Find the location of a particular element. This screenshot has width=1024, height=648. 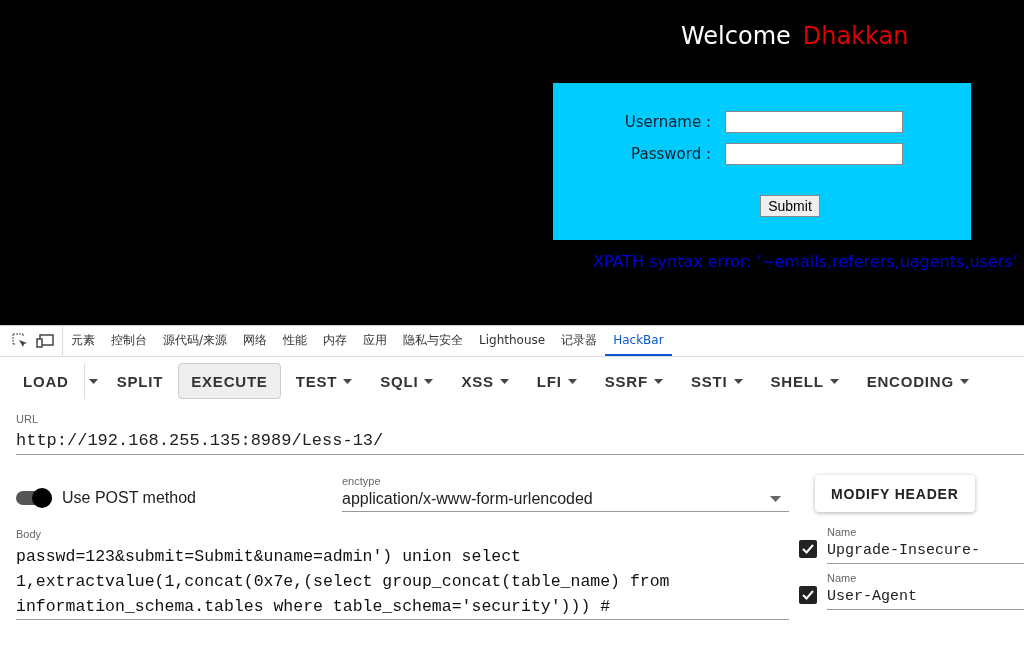

devtools-tab: Lighthouse is located at coordinates (512, 341).